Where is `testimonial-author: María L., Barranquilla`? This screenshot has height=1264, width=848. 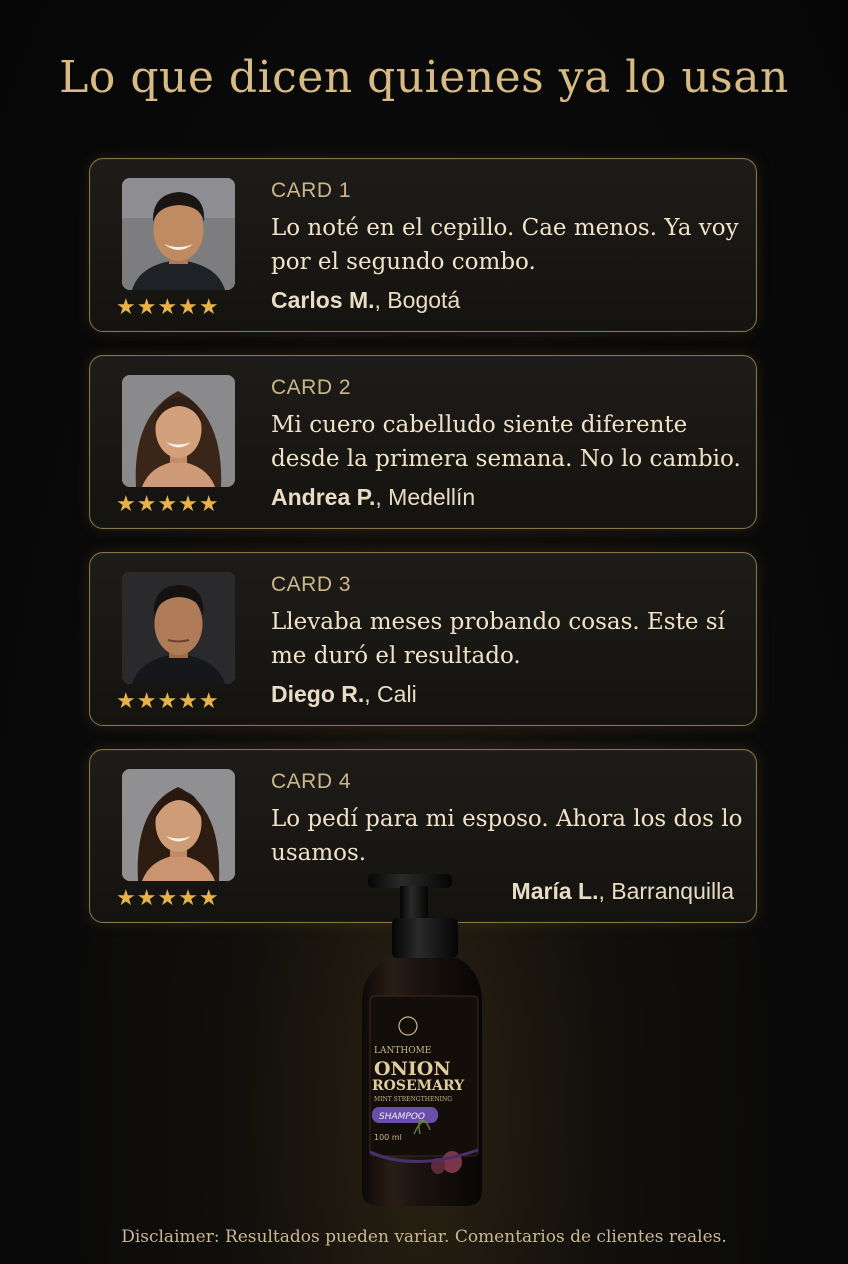 testimonial-author: María L., Barranquilla is located at coordinates (623, 891).